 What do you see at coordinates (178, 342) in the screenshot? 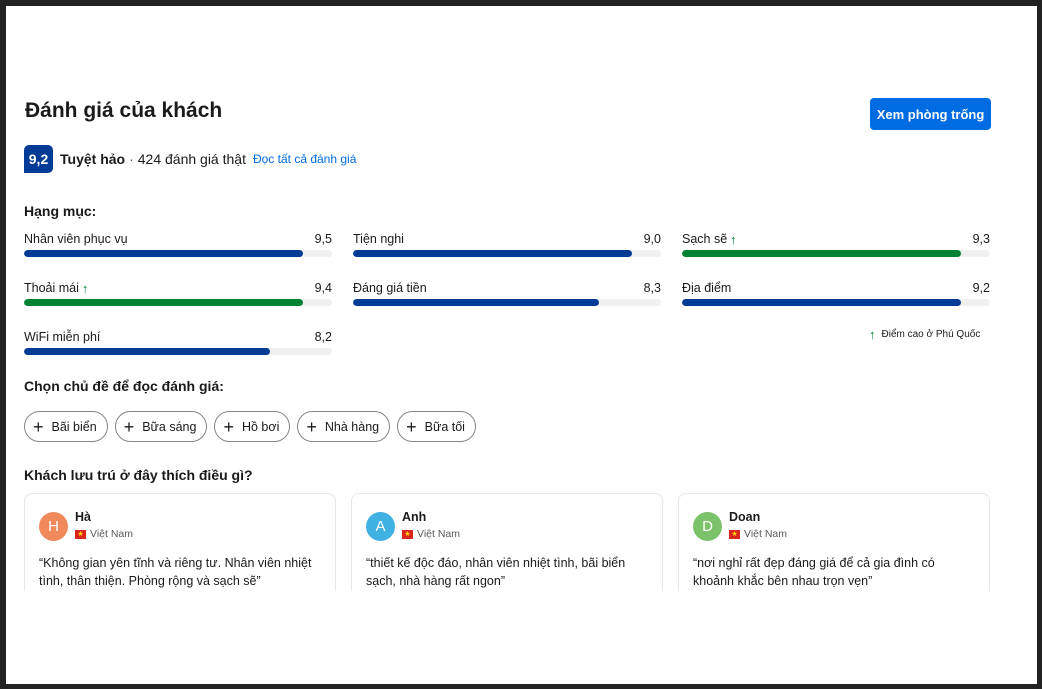
I see `category-free-wifi: WiFi miễn phí 8,2` at bounding box center [178, 342].